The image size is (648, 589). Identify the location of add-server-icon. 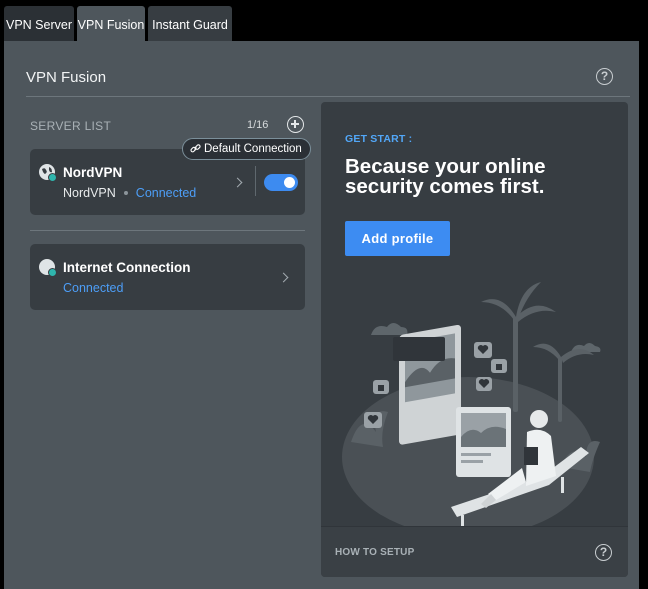
(295, 124).